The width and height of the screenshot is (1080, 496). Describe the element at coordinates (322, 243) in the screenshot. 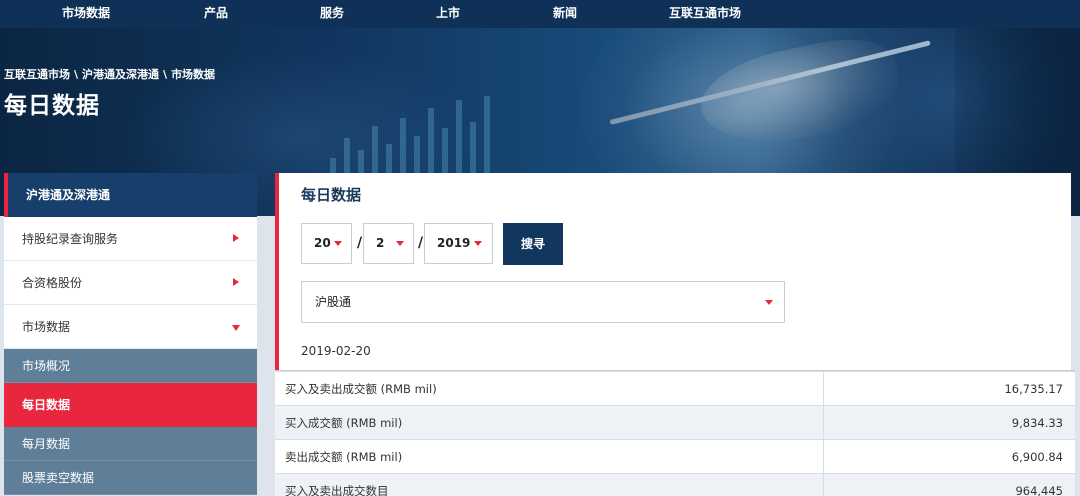

I see `day-select-value: 20` at that location.